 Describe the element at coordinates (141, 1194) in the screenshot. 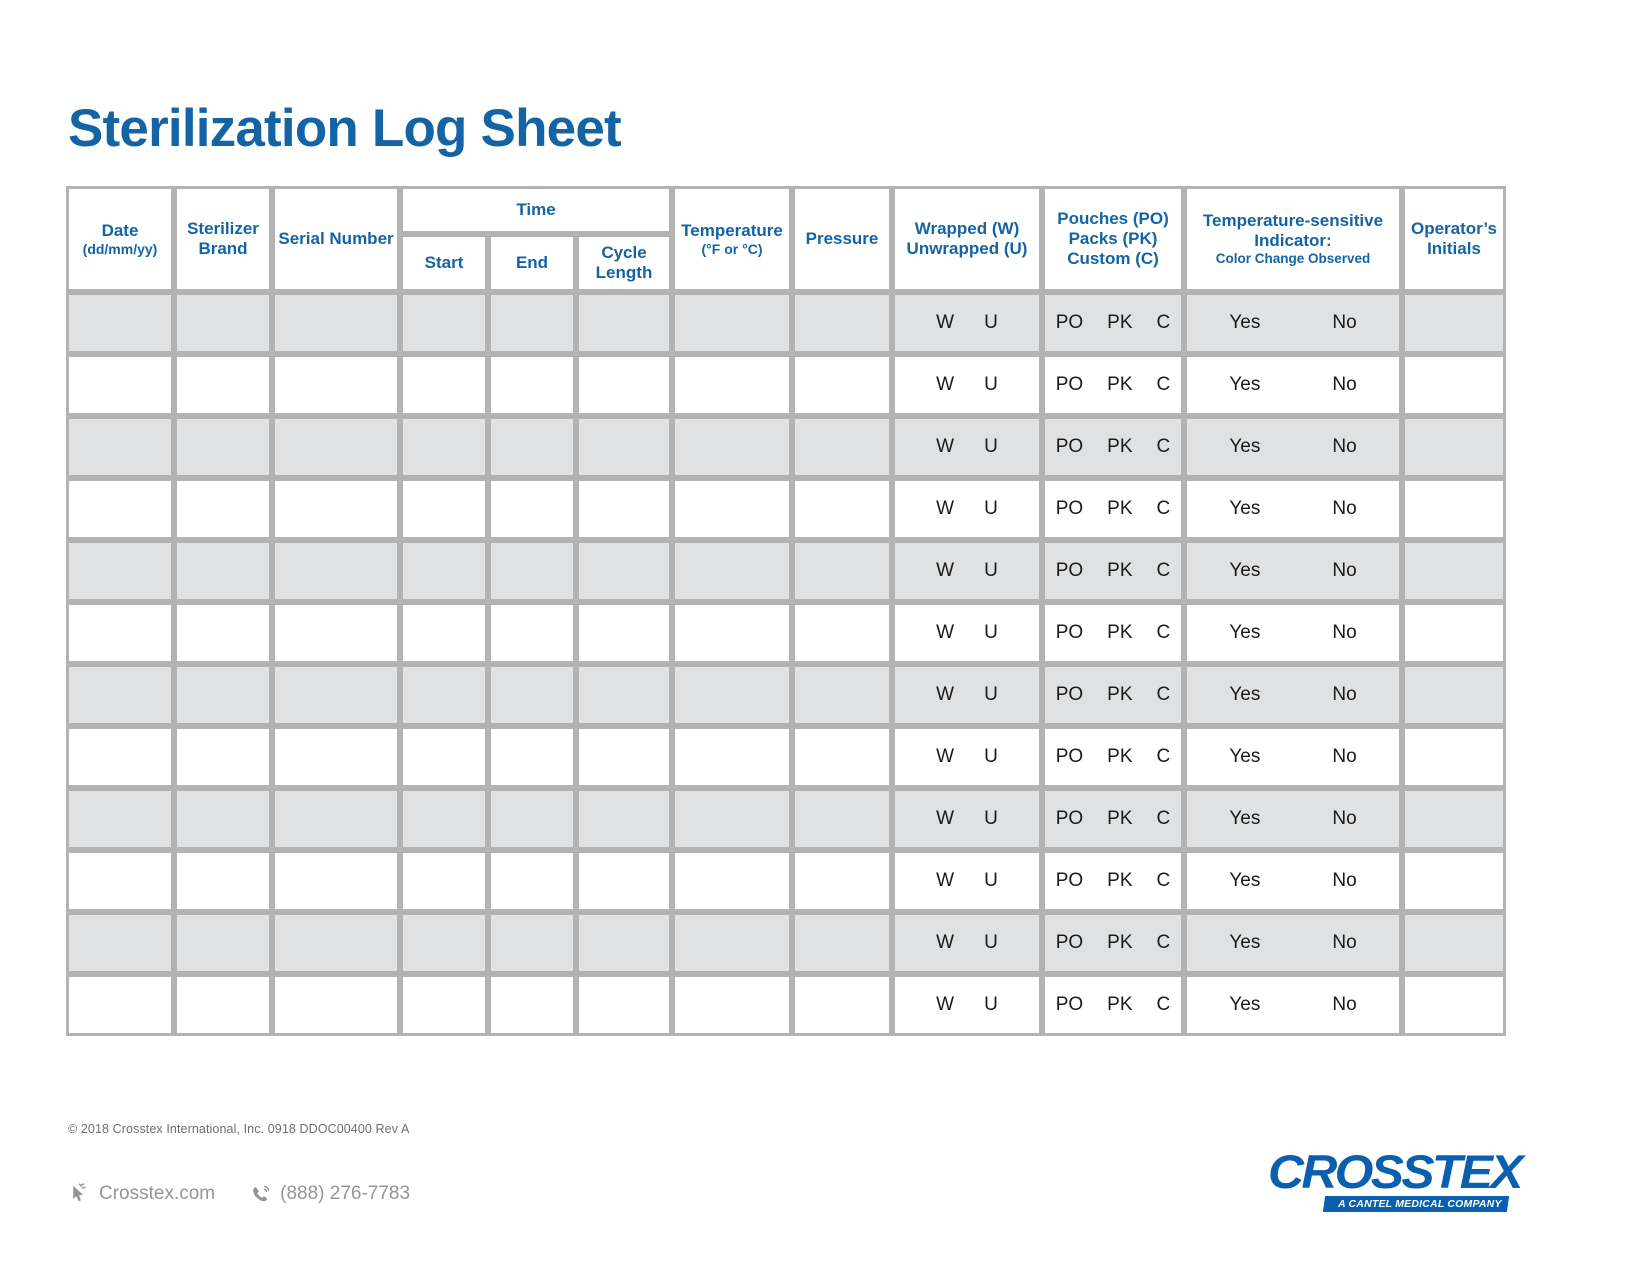

I see `footer-website: Crosstex.com` at that location.